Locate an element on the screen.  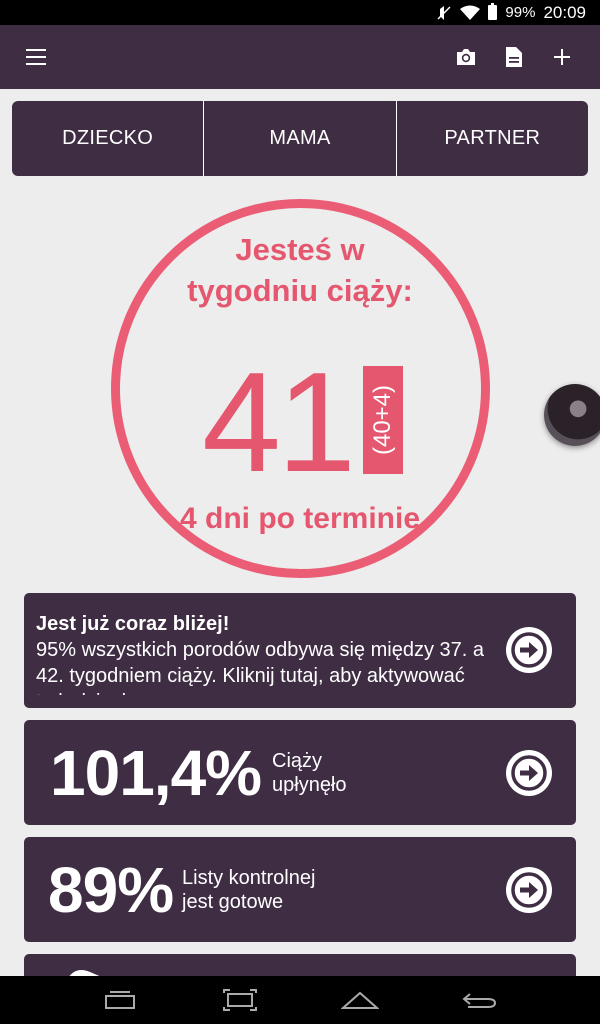
battery-icon is located at coordinates (493, 11).